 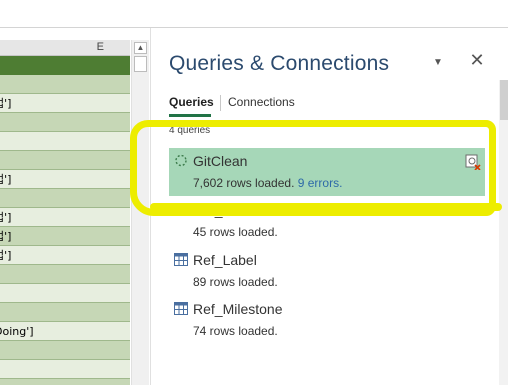 I want to click on query-name: Ref_Role, so click(x=222, y=210).